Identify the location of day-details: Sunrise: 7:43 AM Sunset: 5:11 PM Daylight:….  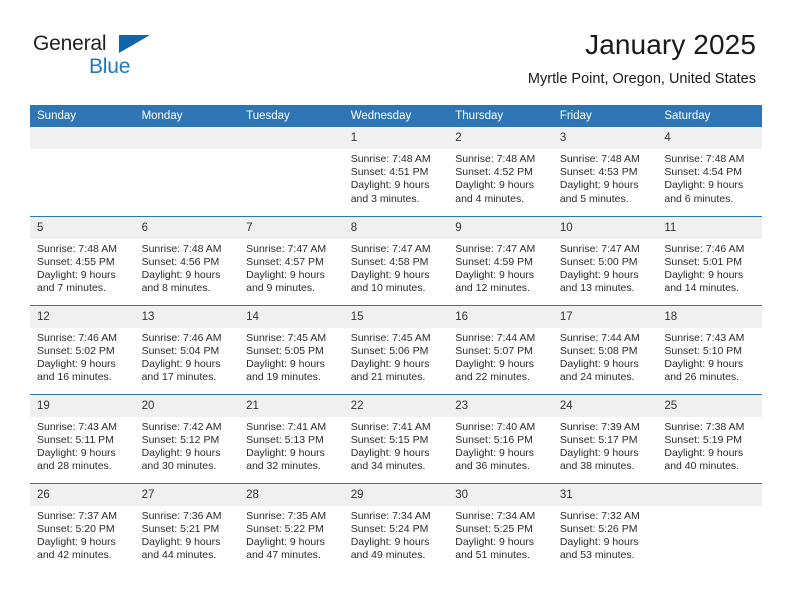
(82, 445).